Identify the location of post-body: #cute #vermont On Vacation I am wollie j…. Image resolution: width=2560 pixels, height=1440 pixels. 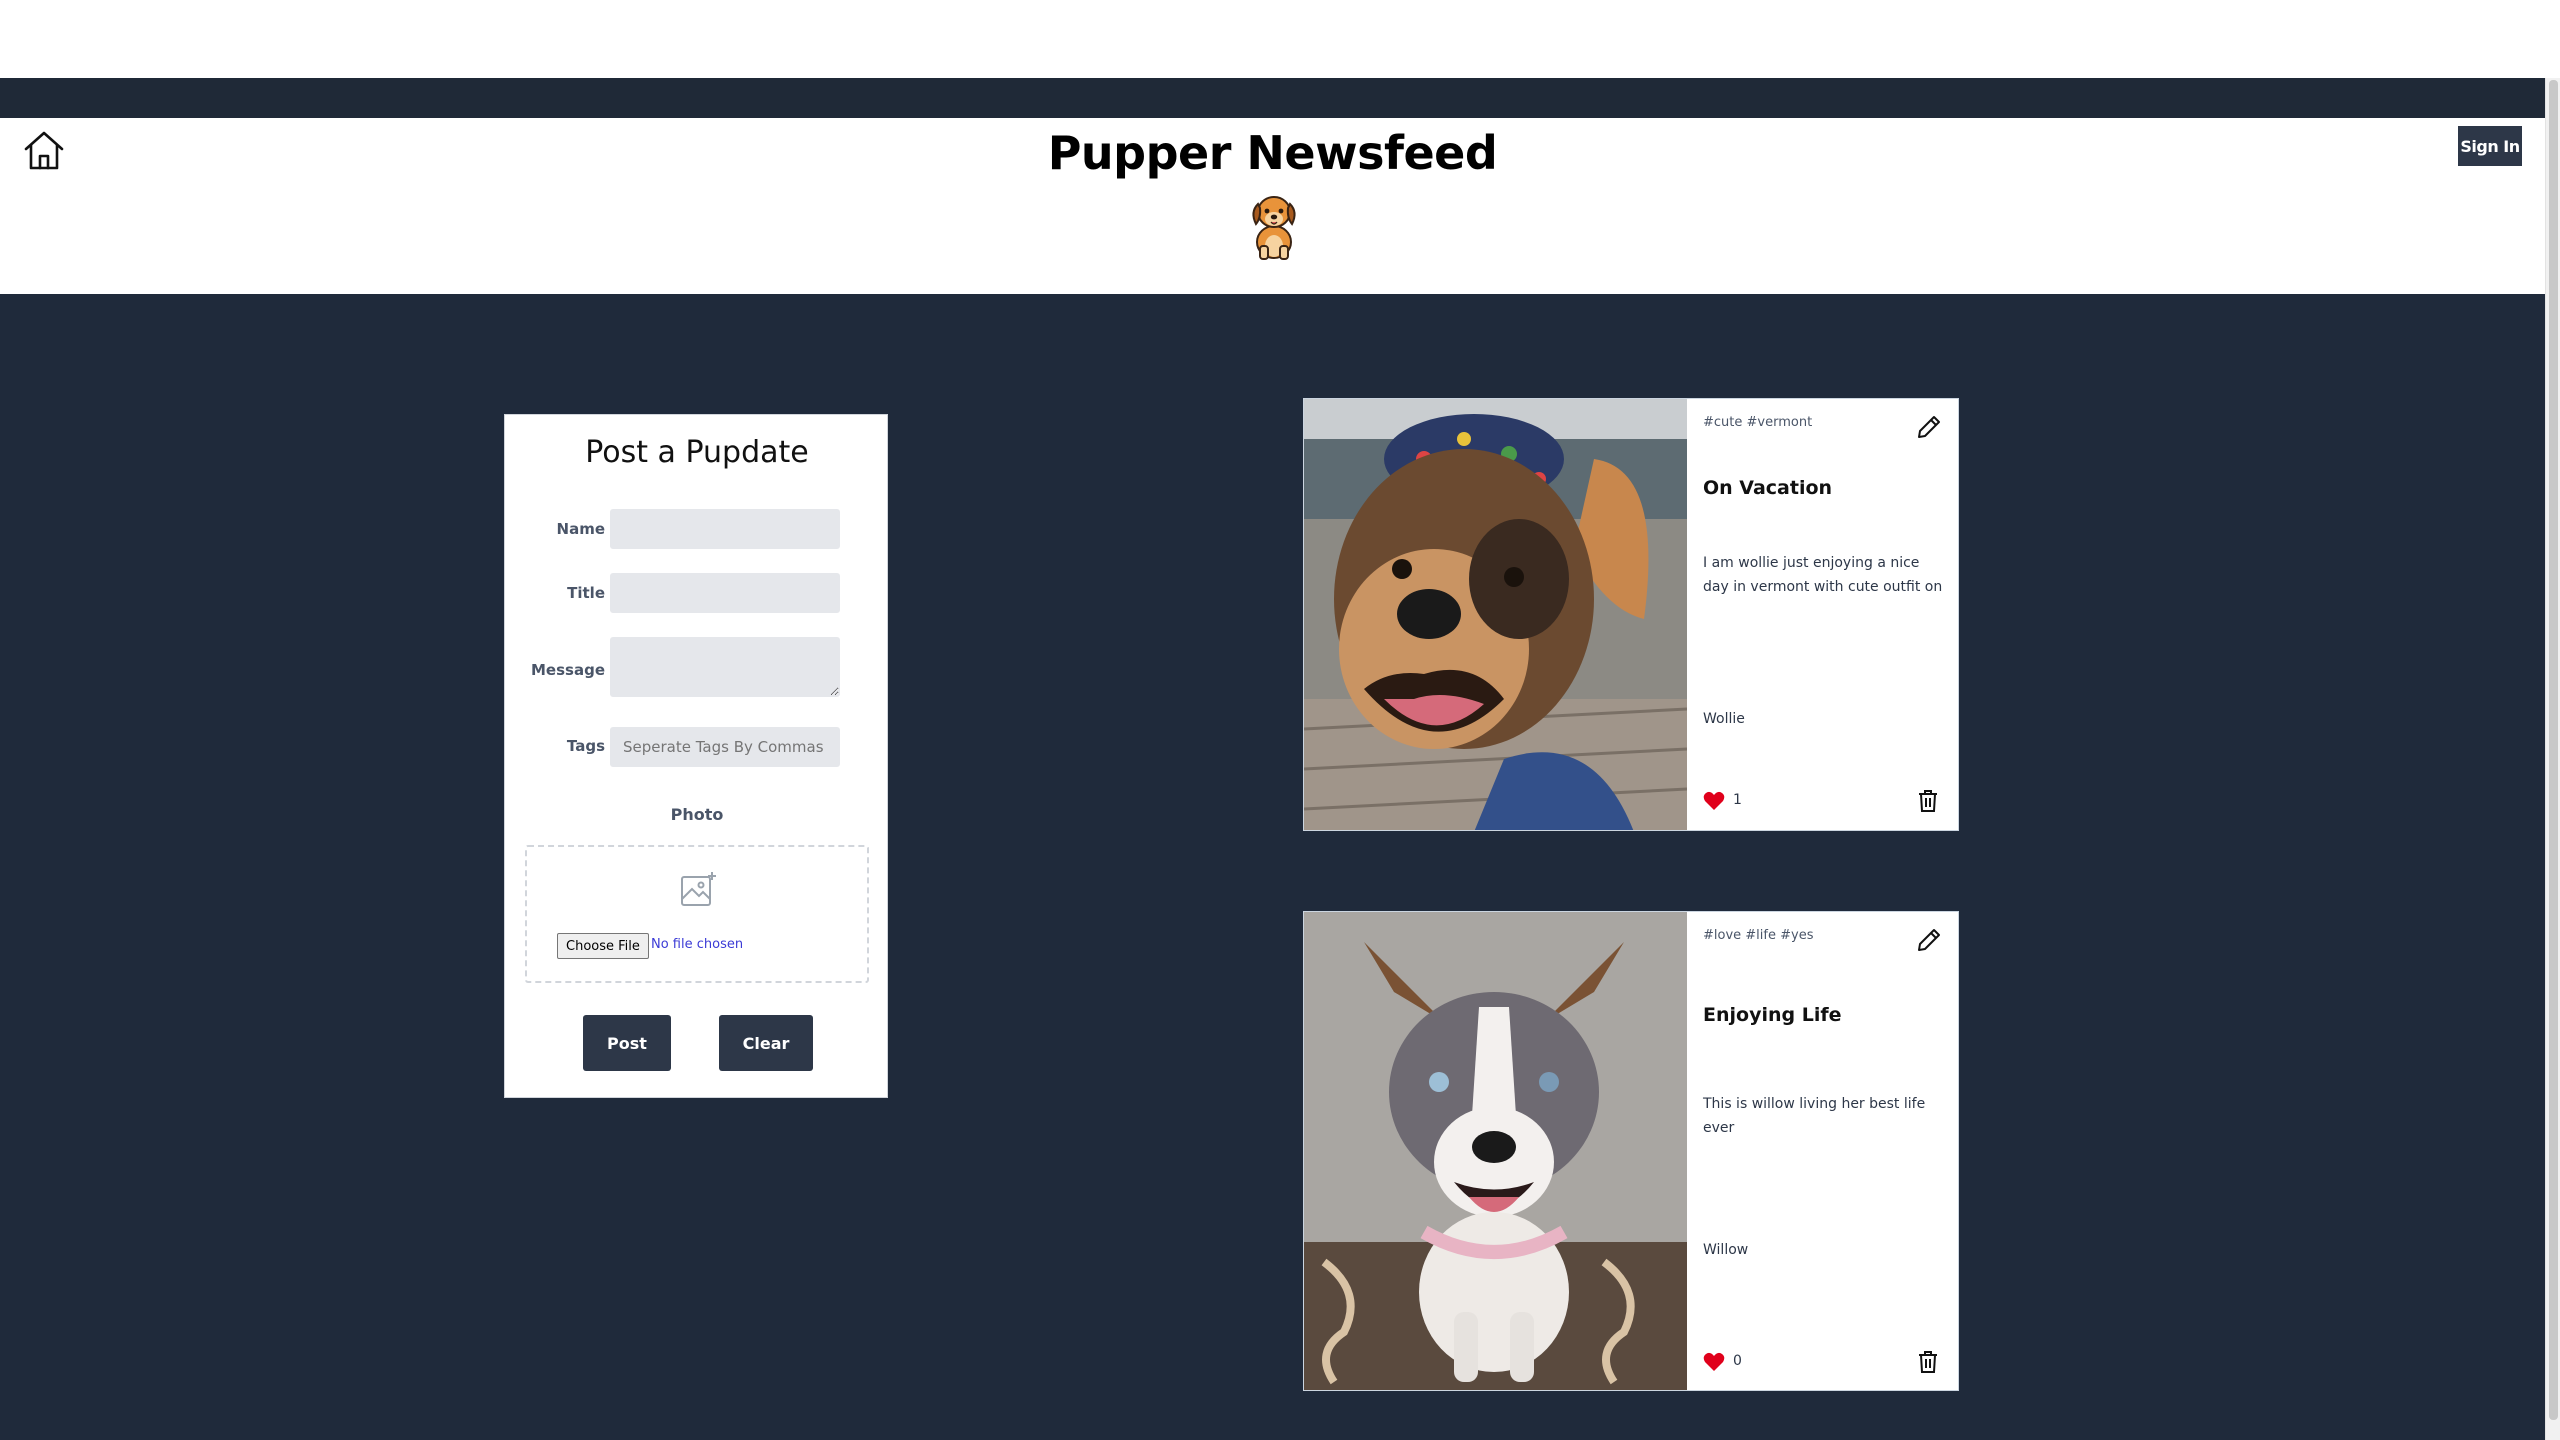
(1823, 614).